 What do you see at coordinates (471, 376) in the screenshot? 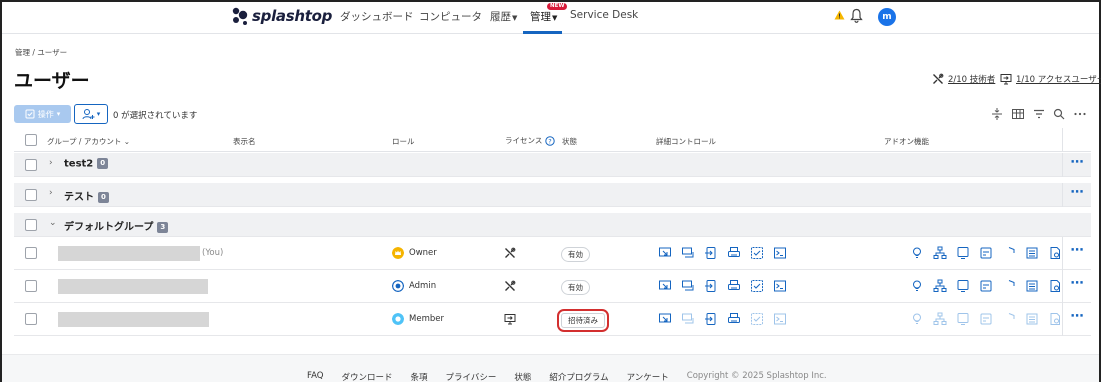
I see `footer-privacy: プライバシー` at bounding box center [471, 376].